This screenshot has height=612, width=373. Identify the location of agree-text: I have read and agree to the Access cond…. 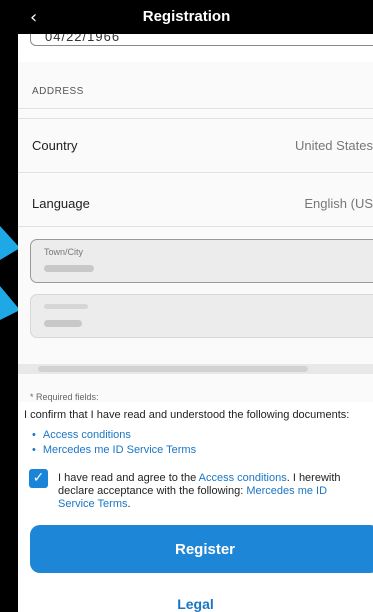
(210, 491).